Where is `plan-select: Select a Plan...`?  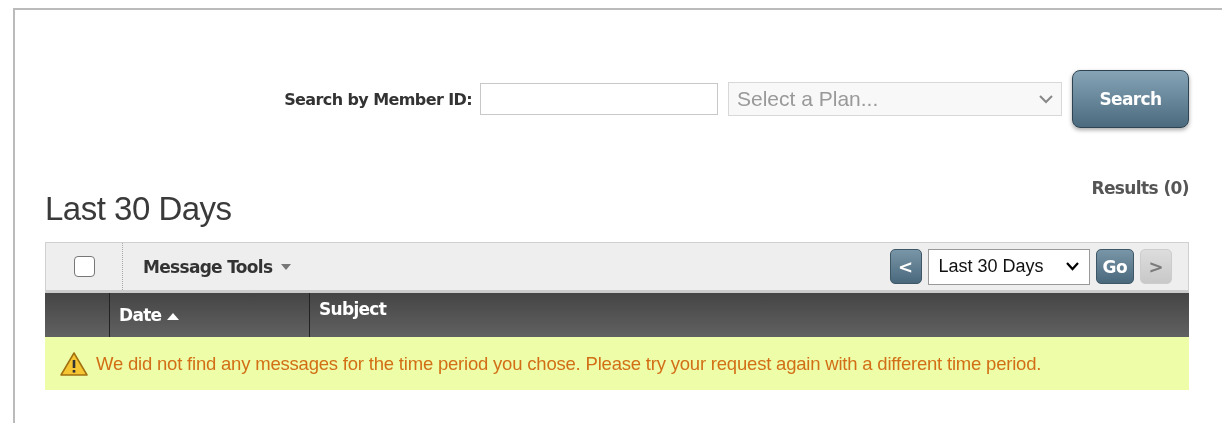
plan-select: Select a Plan... is located at coordinates (895, 99).